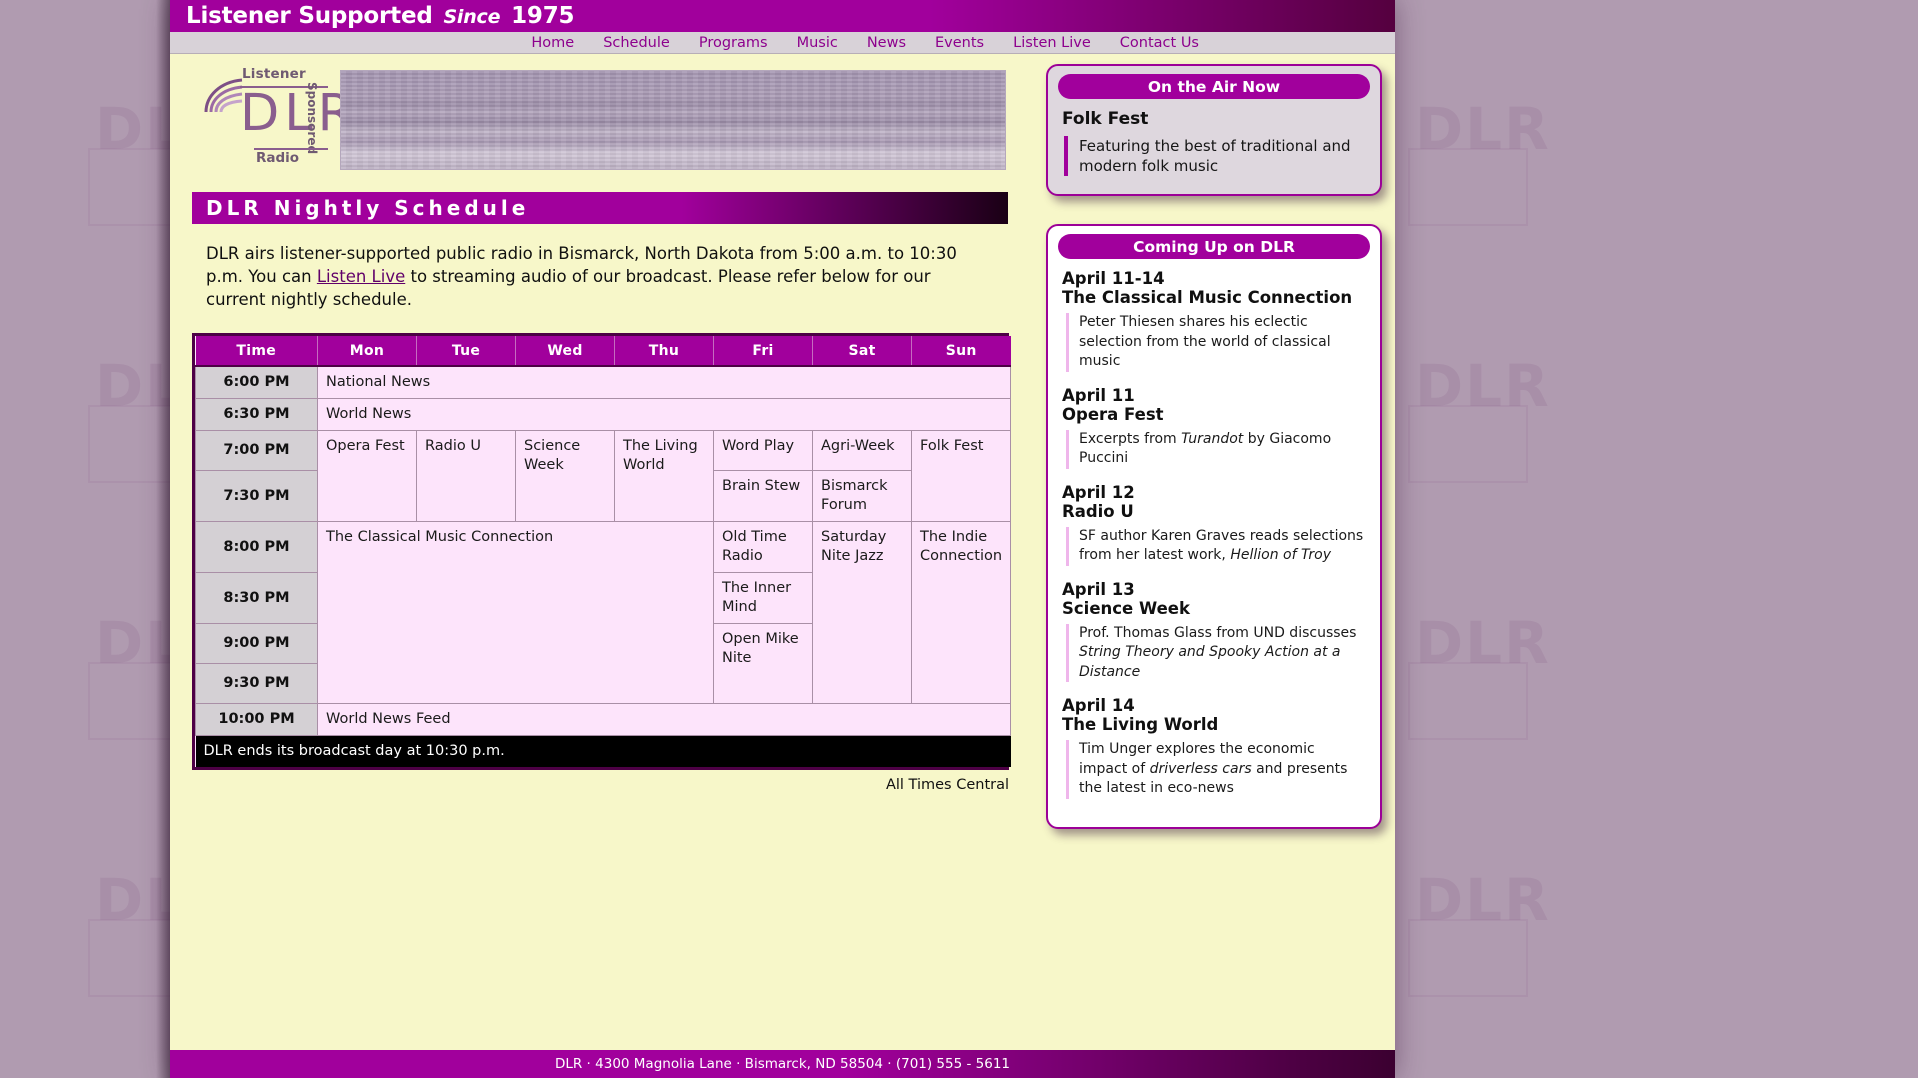  What do you see at coordinates (664, 414) in the screenshot?
I see `schedule-program-cell: World News` at bounding box center [664, 414].